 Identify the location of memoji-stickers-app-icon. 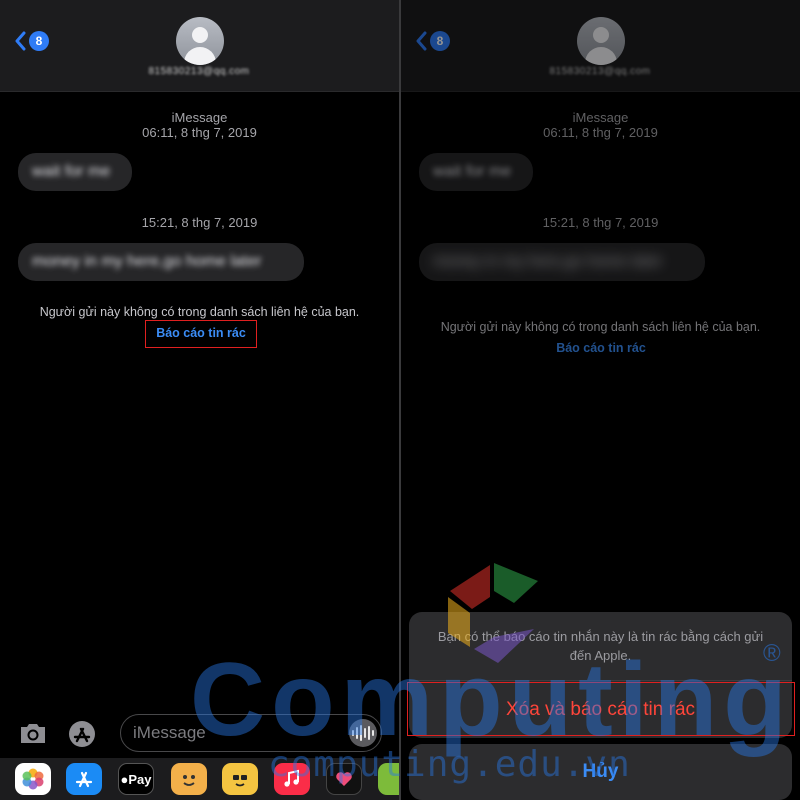
(240, 779).